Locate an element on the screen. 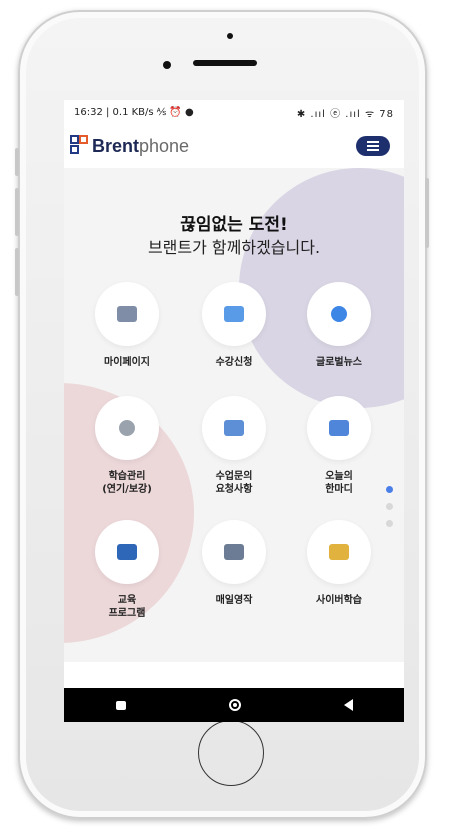  brand-logo: Brentphone is located at coordinates (129, 146).